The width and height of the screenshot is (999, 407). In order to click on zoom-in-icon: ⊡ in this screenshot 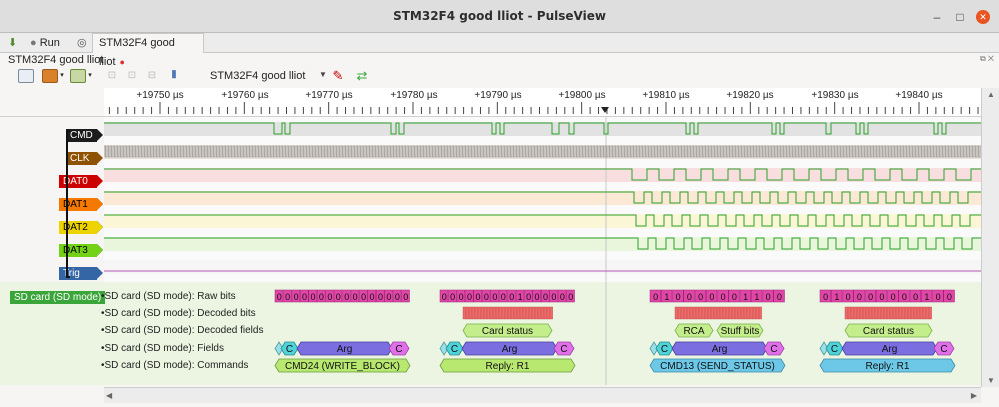, I will do `click(112, 76)`.